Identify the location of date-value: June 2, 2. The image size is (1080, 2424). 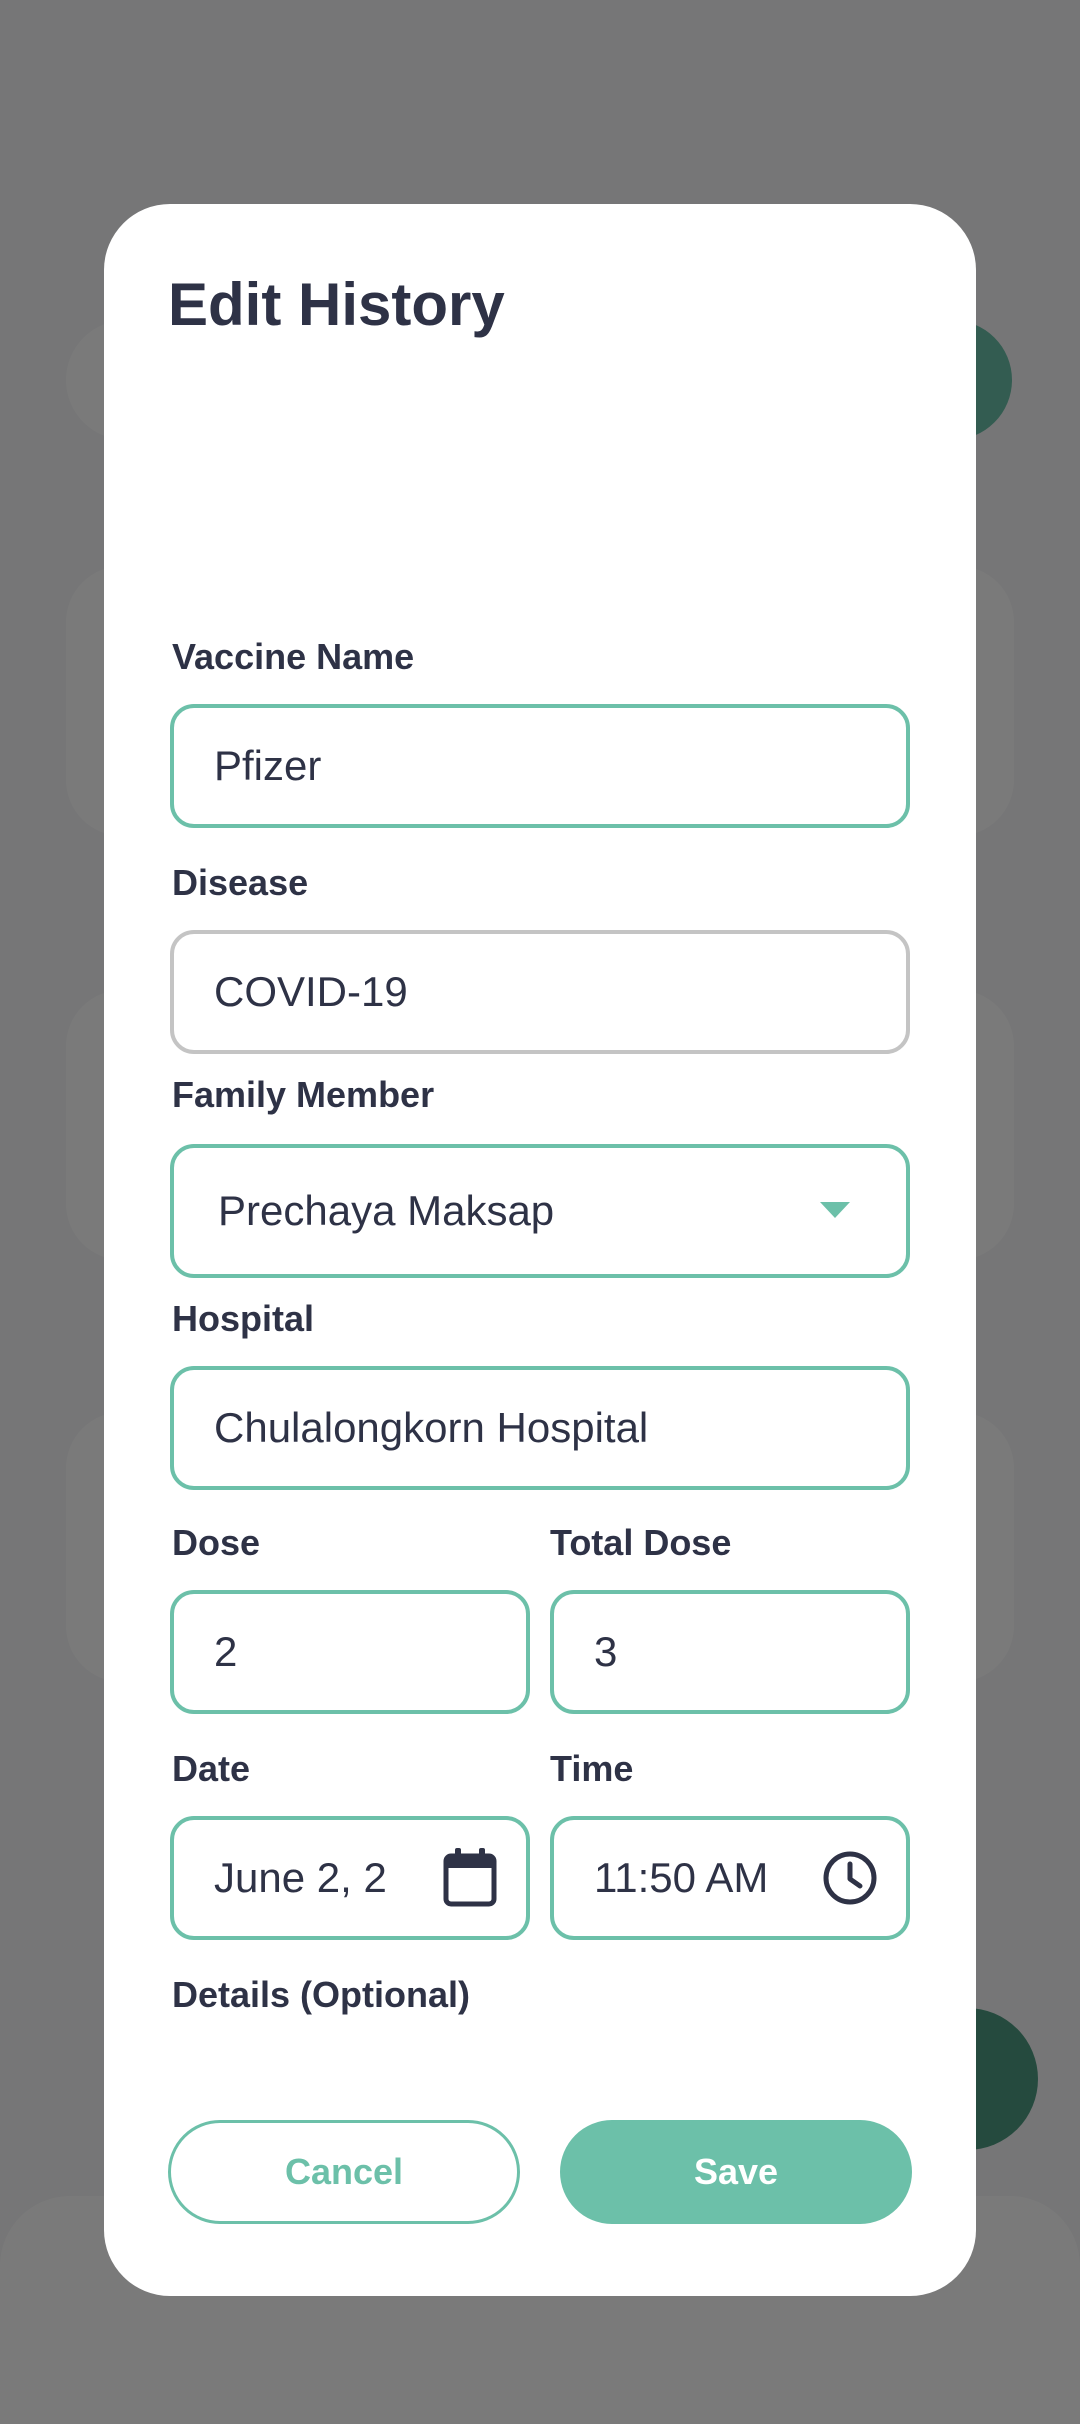
(300, 1877).